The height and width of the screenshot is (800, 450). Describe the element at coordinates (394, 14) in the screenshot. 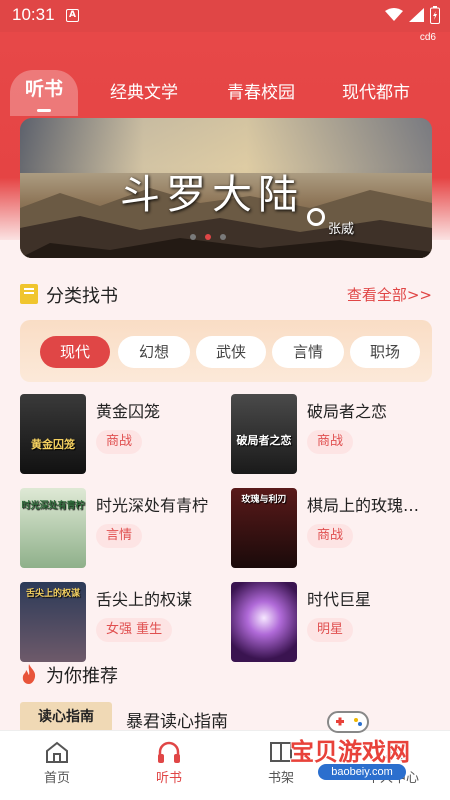

I see `wifi-icon` at that location.